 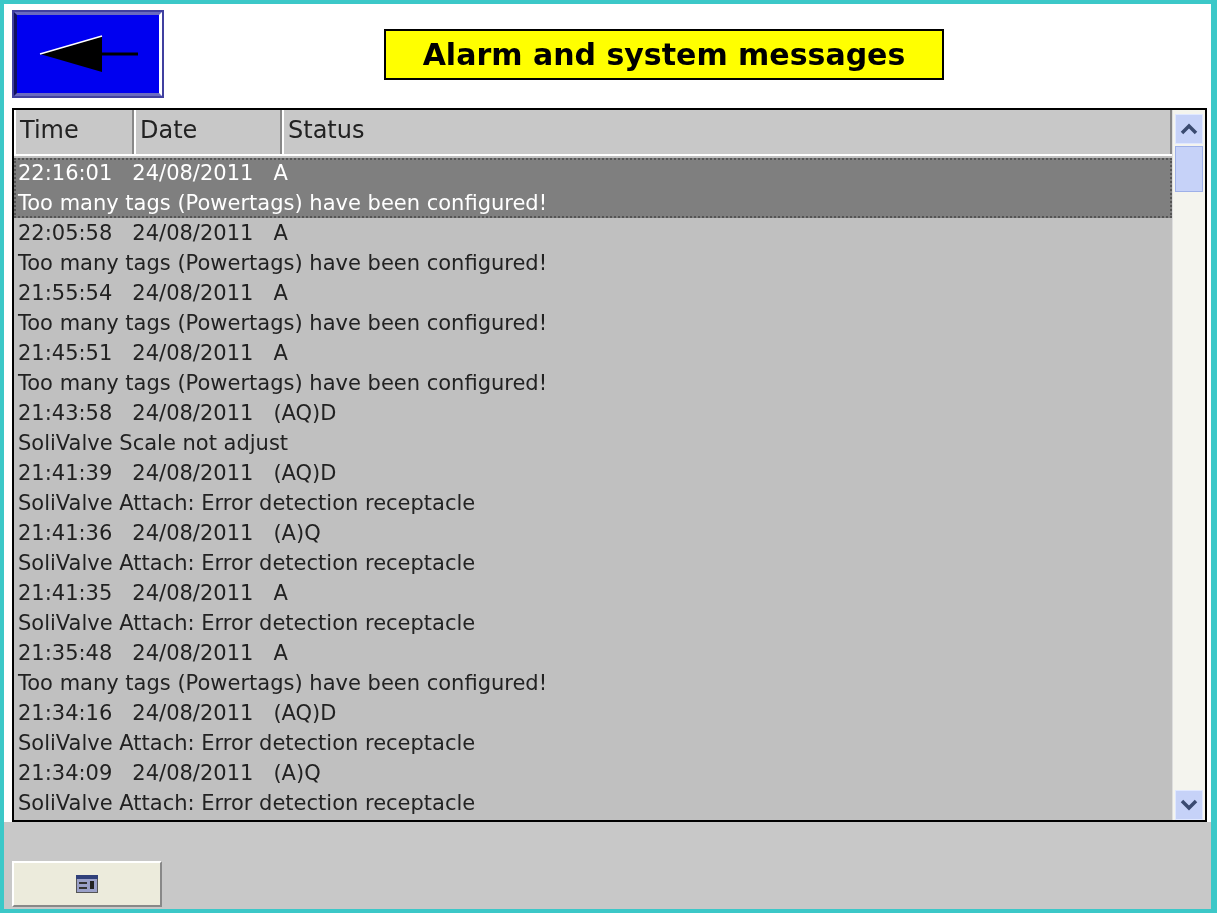 I want to click on scroll-down-button, so click(x=1189, y=805).